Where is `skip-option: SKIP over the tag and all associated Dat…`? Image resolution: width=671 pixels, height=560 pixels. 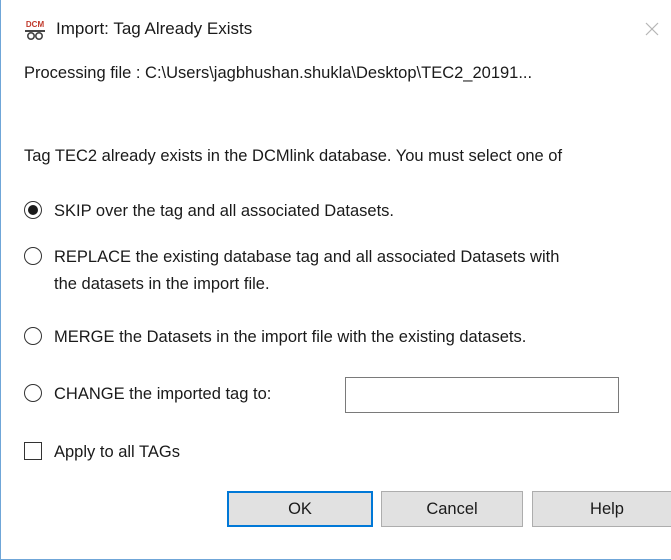
skip-option: SKIP over the tag and all associated Dat… is located at coordinates (264, 211).